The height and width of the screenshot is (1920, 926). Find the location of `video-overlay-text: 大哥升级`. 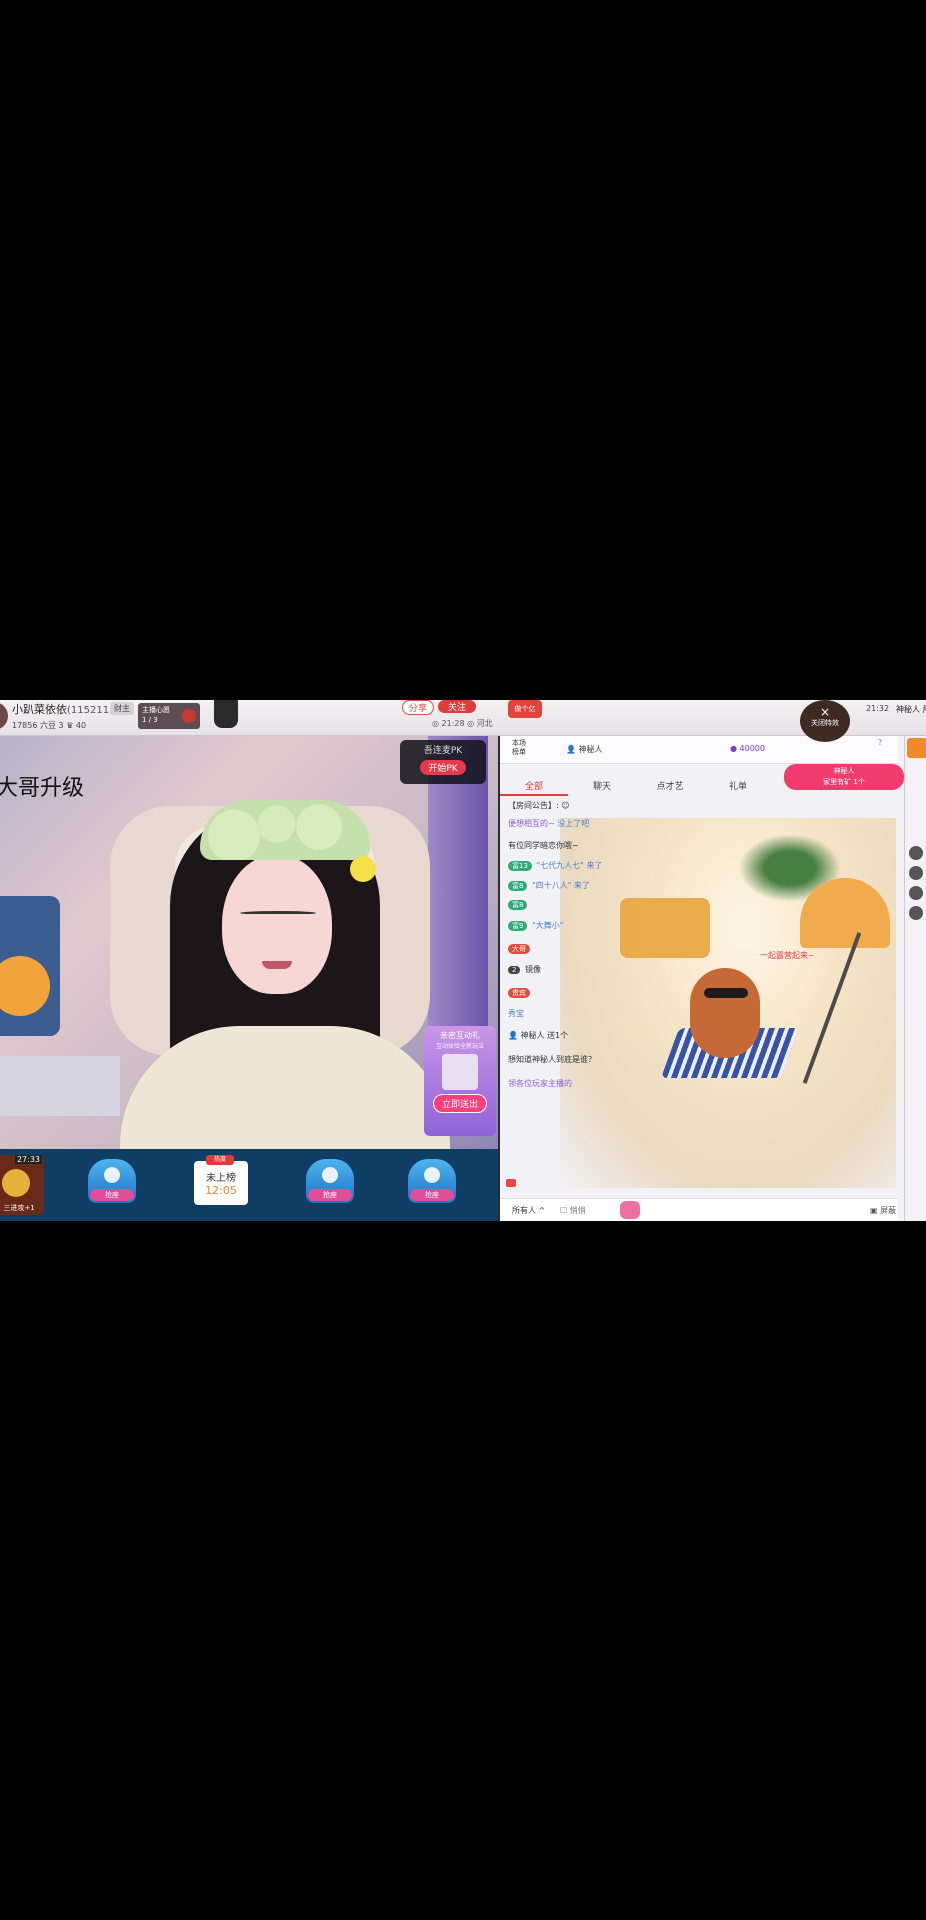

video-overlay-text: 大哥升级 is located at coordinates (42, 788).